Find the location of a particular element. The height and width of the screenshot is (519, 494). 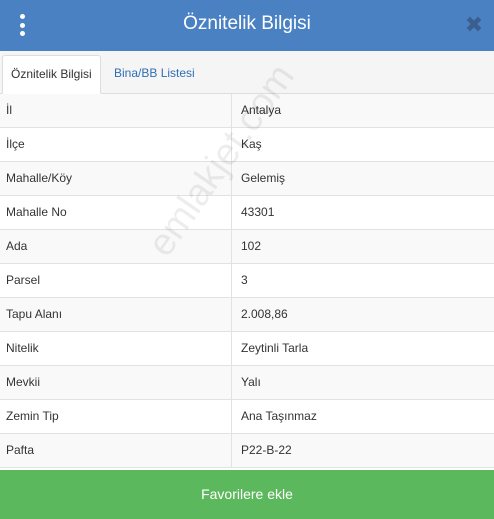

row-value: 102 is located at coordinates (251, 246).